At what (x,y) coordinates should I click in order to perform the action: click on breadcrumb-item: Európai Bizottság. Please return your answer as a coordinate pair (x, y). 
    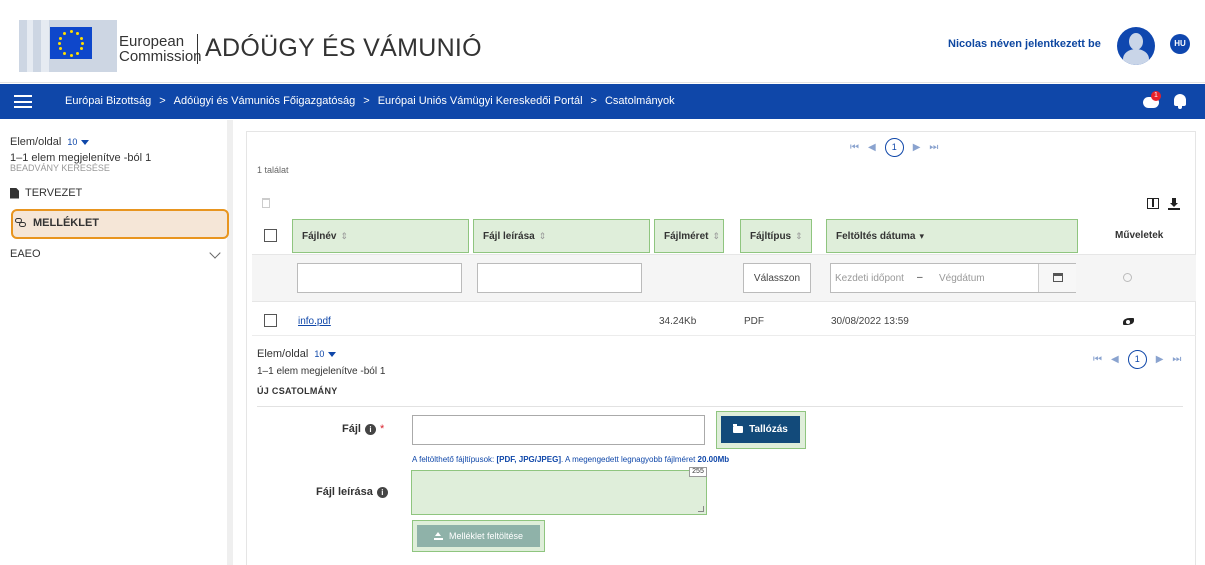
    Looking at the image, I should click on (108, 101).